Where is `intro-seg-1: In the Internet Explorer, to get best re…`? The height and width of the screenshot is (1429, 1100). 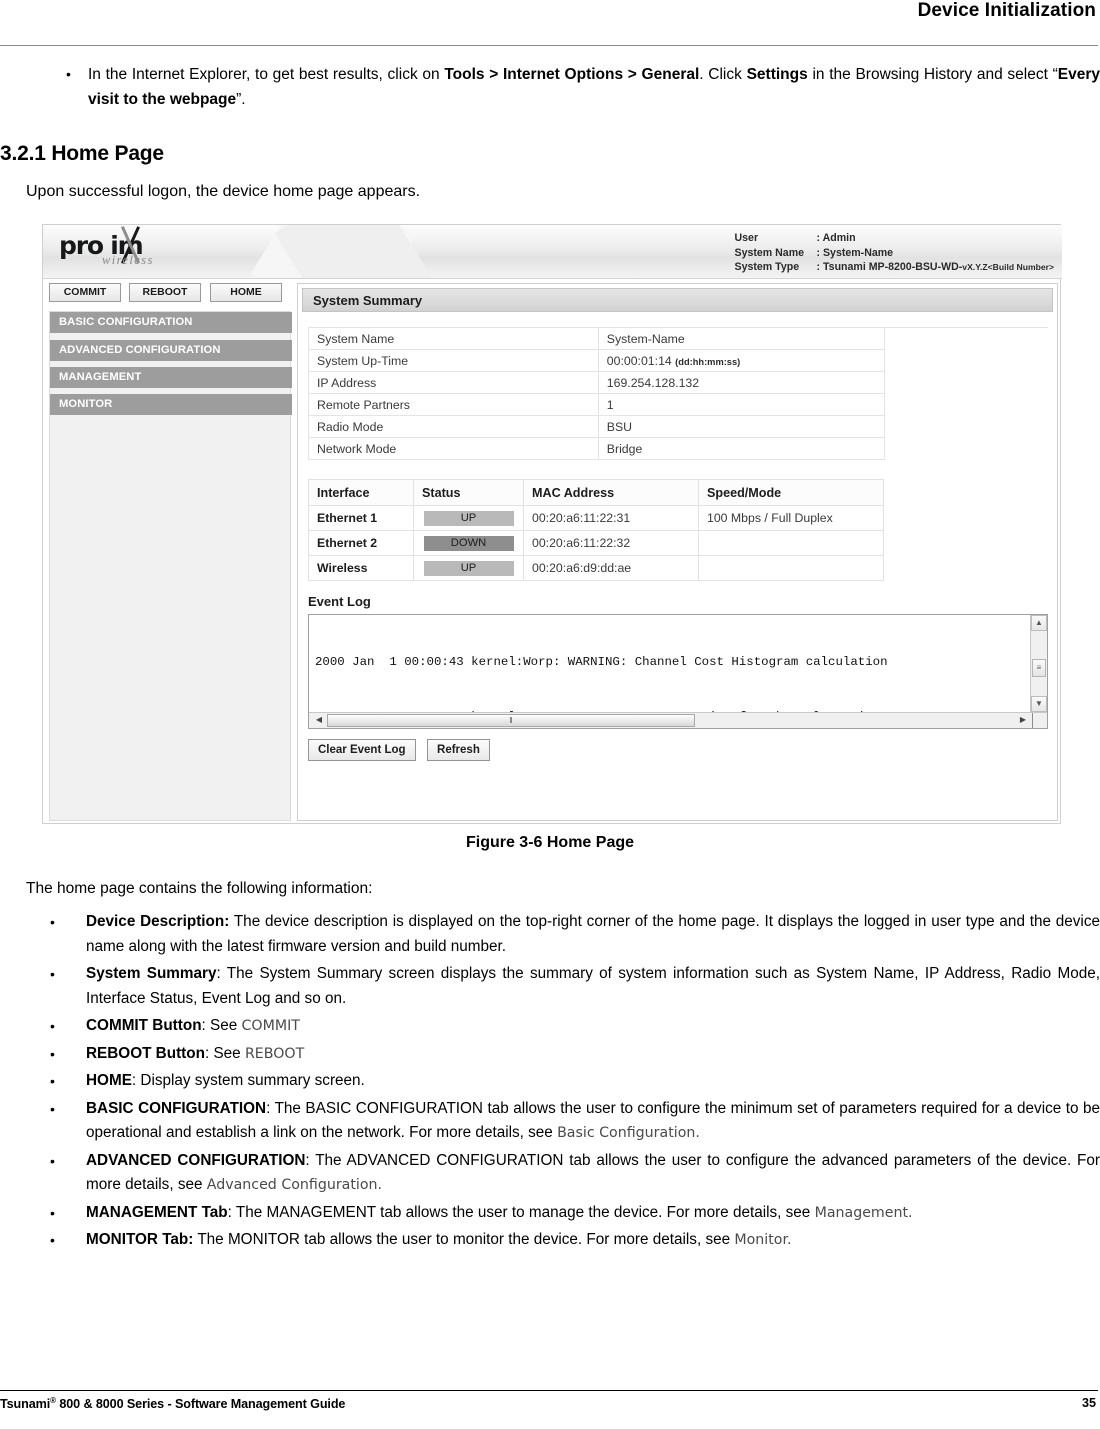
intro-seg-1: In the Internet Explorer, to get best re… is located at coordinates (266, 74).